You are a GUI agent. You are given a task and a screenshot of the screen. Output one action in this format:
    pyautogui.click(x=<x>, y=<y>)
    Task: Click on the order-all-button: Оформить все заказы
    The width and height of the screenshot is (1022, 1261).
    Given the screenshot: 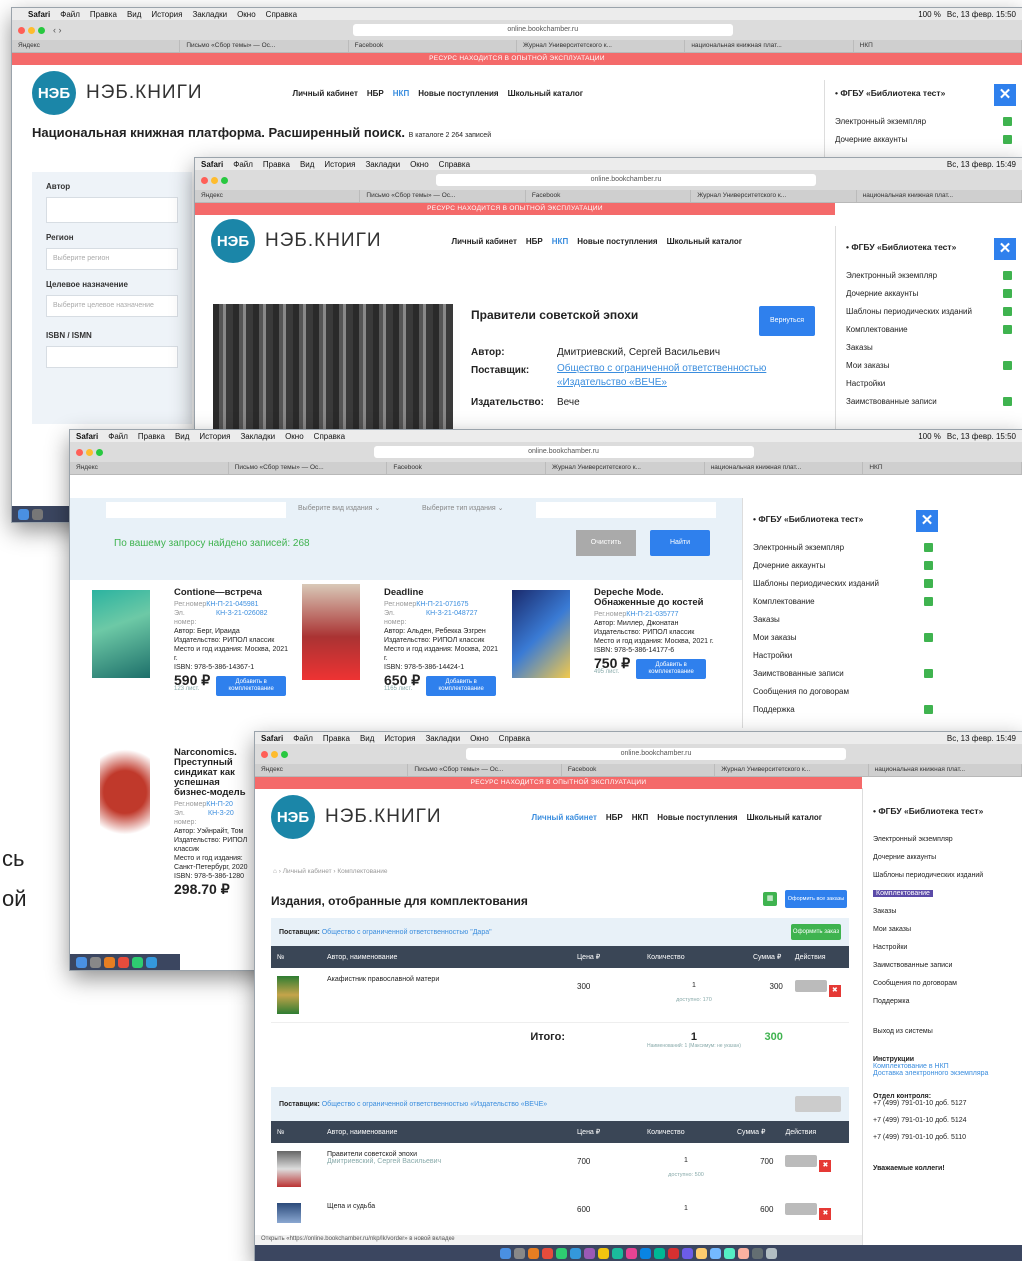 What is the action you would take?
    pyautogui.click(x=816, y=899)
    